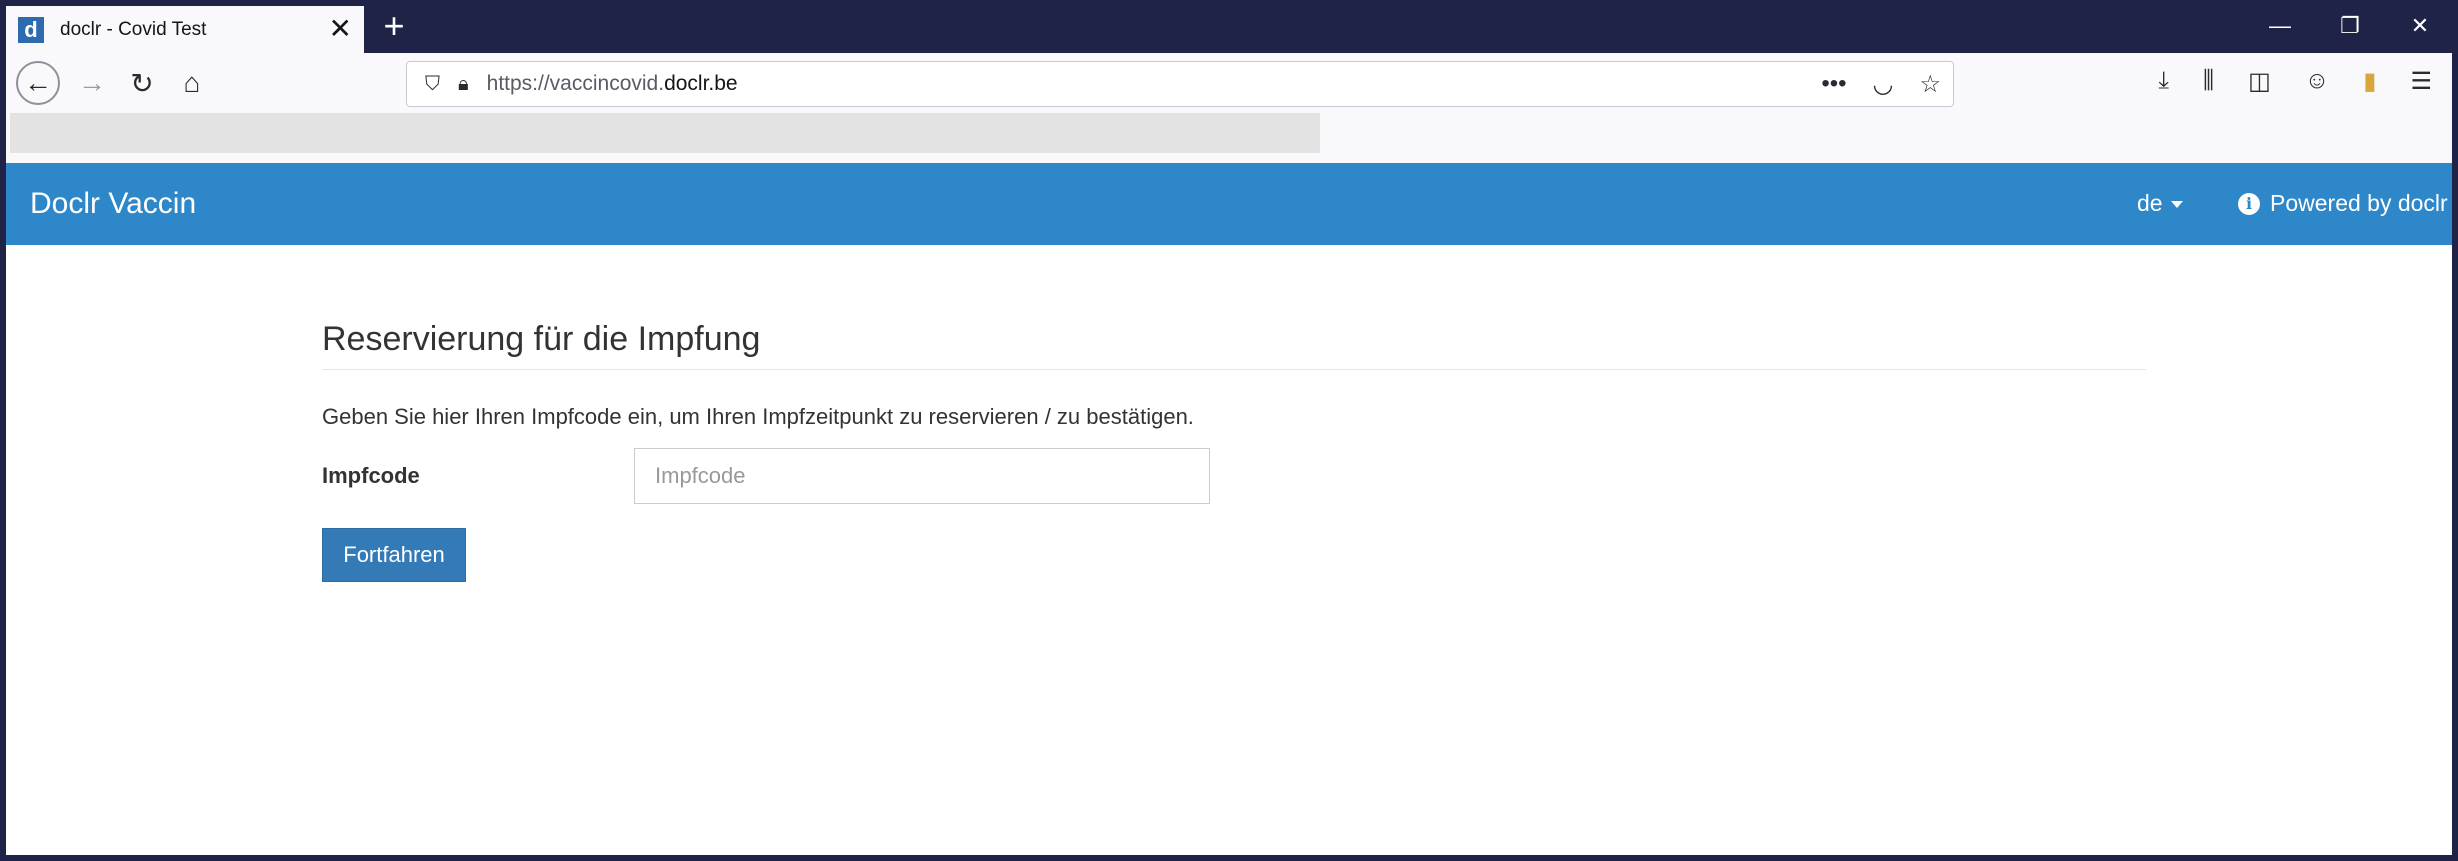  Describe the element at coordinates (2259, 81) in the screenshot. I see `sidebar-icon: ◫` at that location.